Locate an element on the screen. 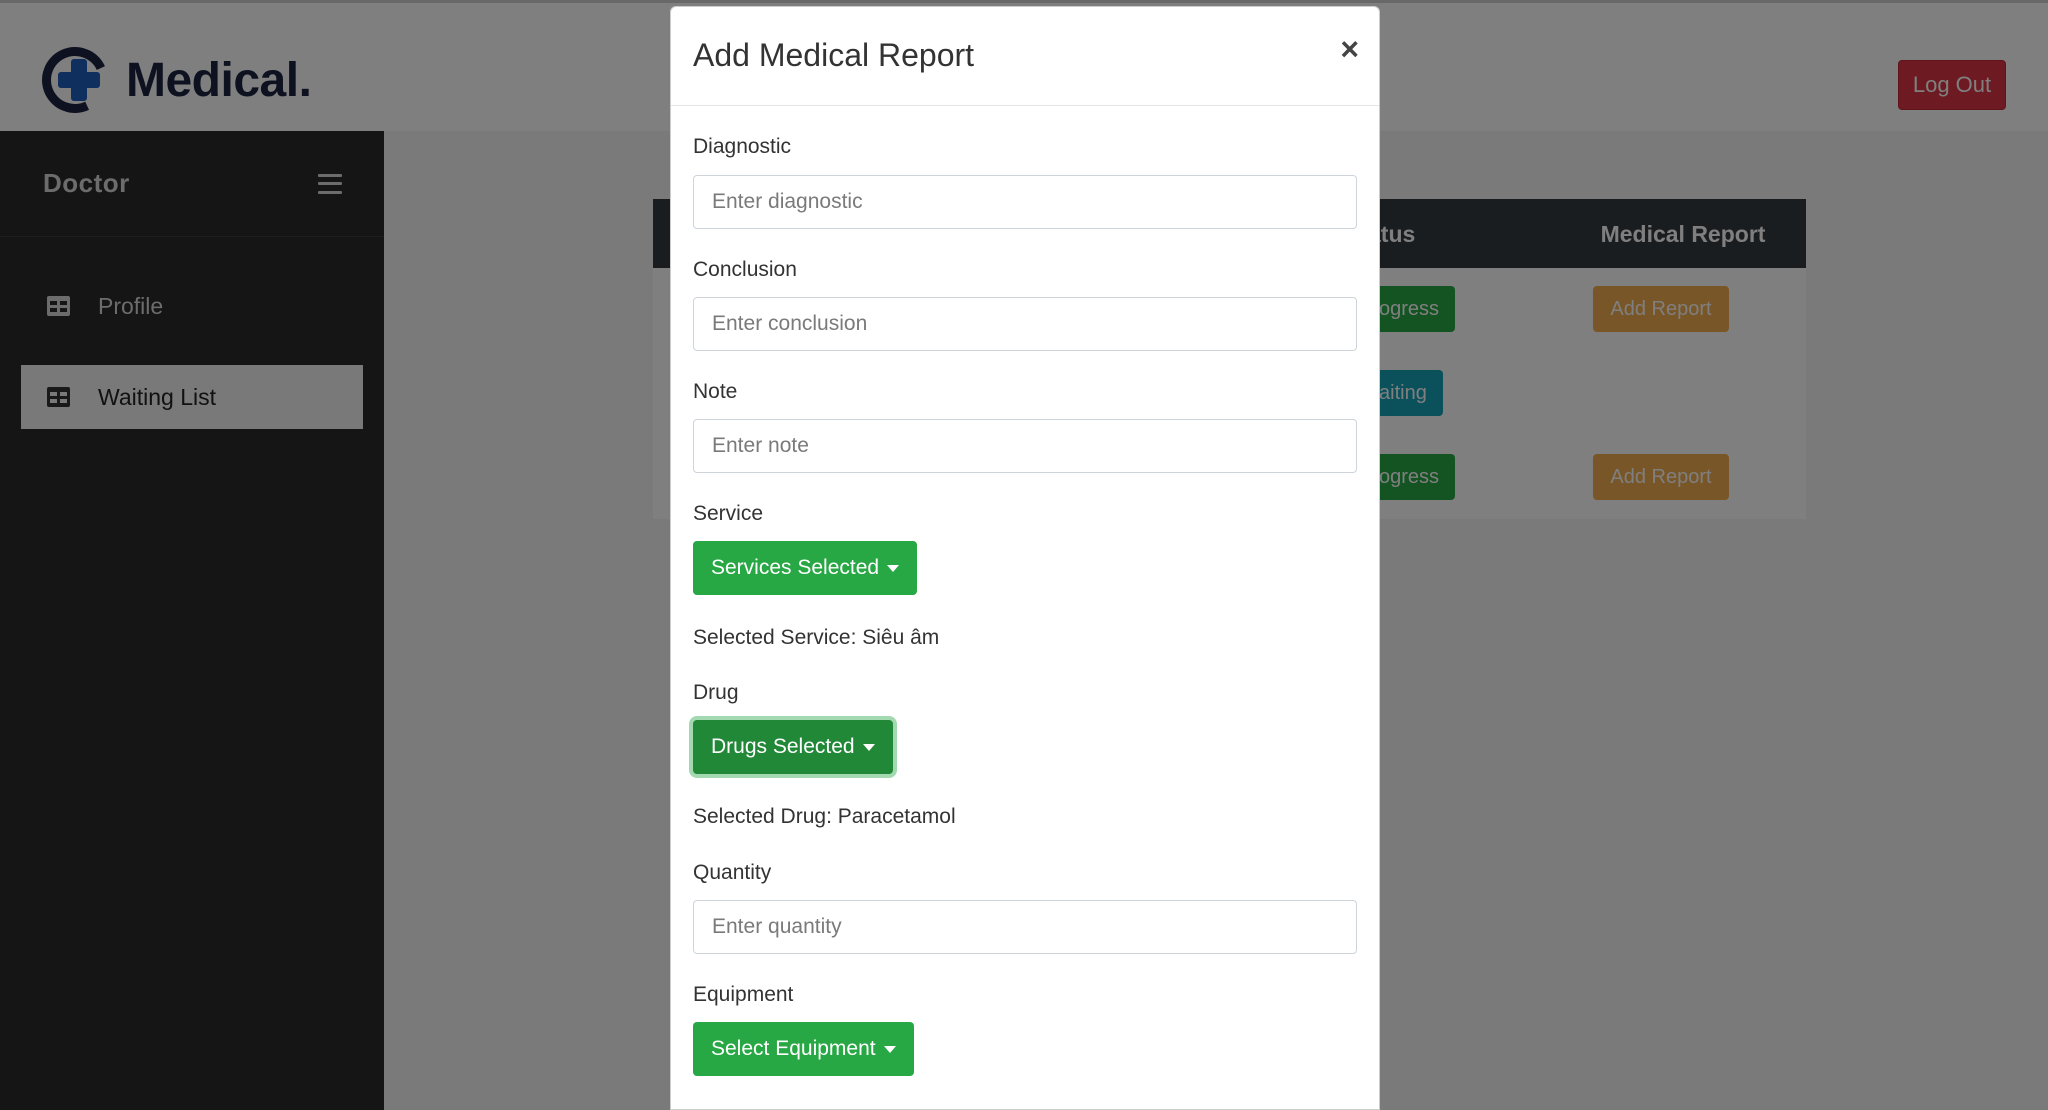  note-input is located at coordinates (1025, 446).